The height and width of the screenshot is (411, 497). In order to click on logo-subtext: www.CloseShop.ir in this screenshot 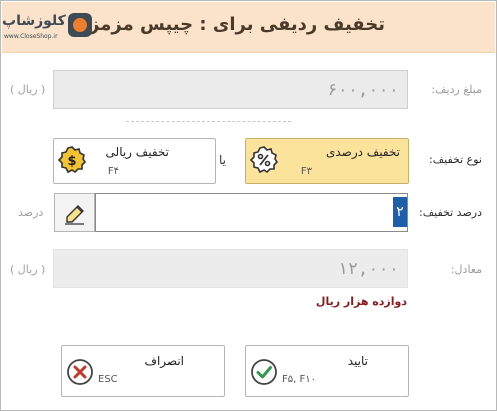, I will do `click(31, 36)`.